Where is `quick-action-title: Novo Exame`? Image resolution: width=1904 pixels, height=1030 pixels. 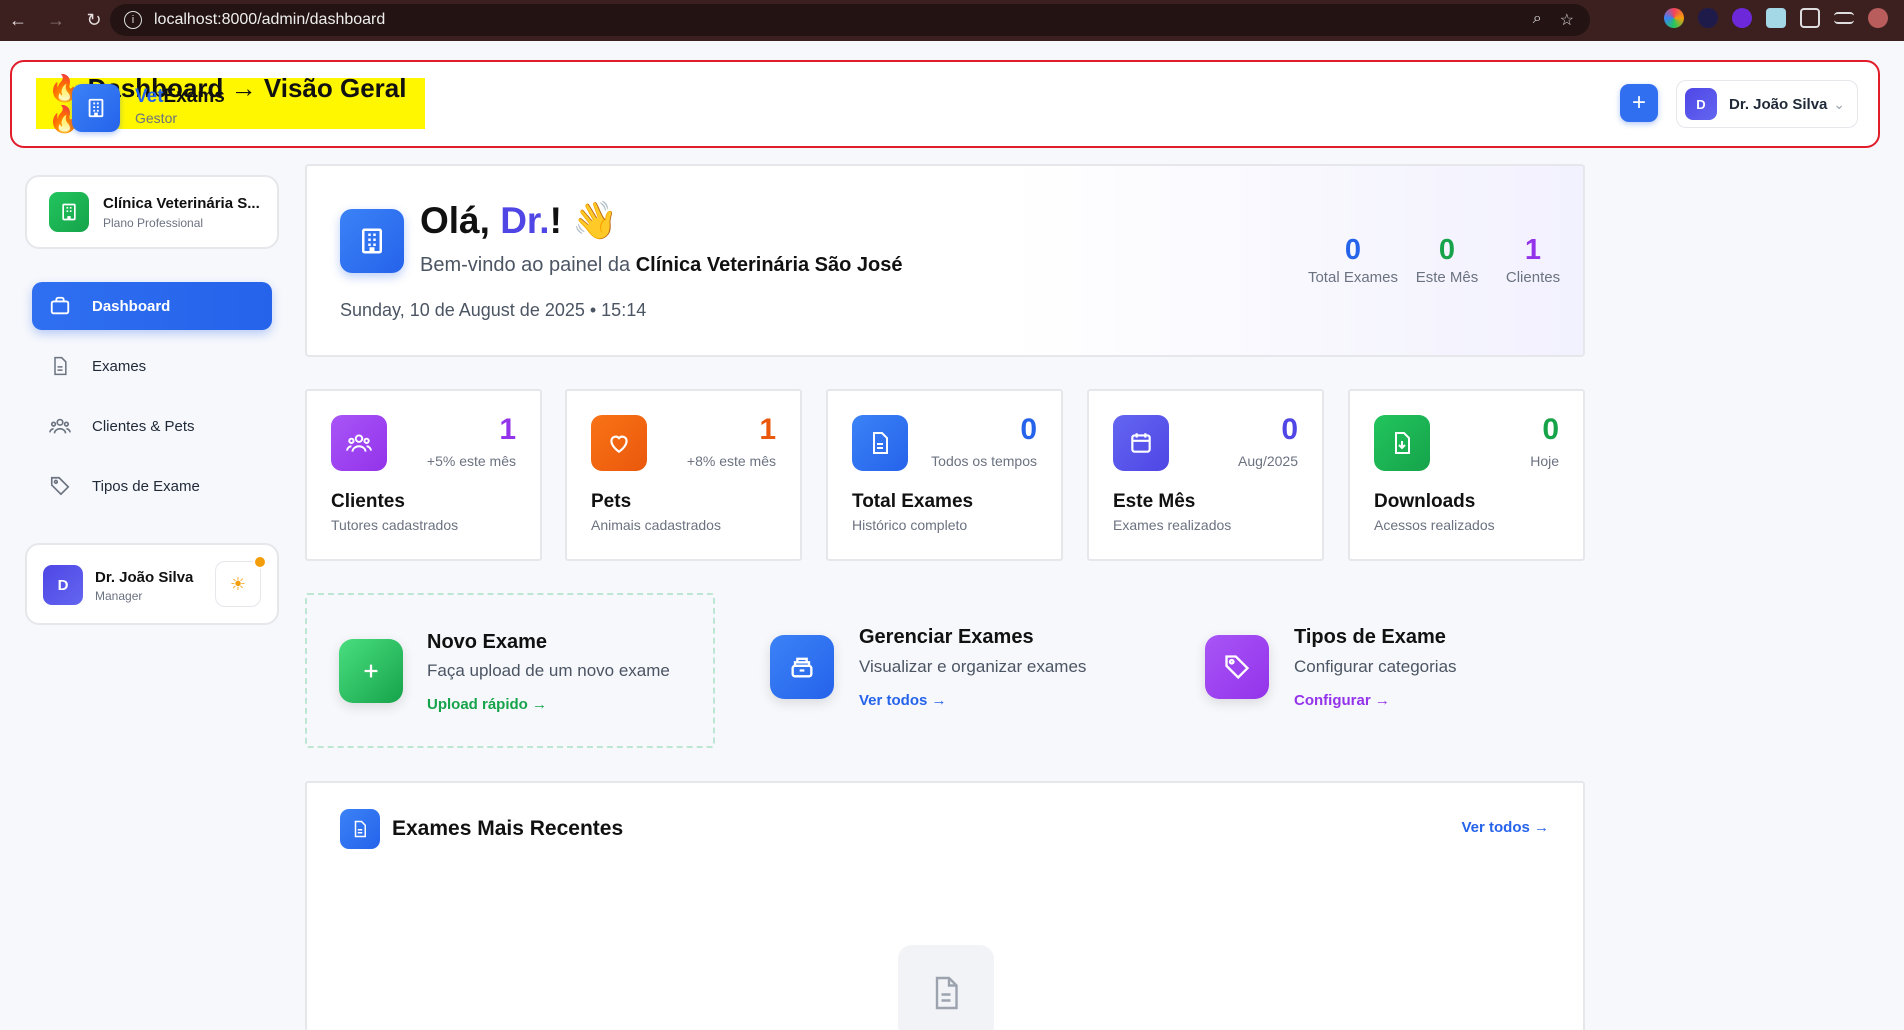
quick-action-title: Novo Exame is located at coordinates (487, 642).